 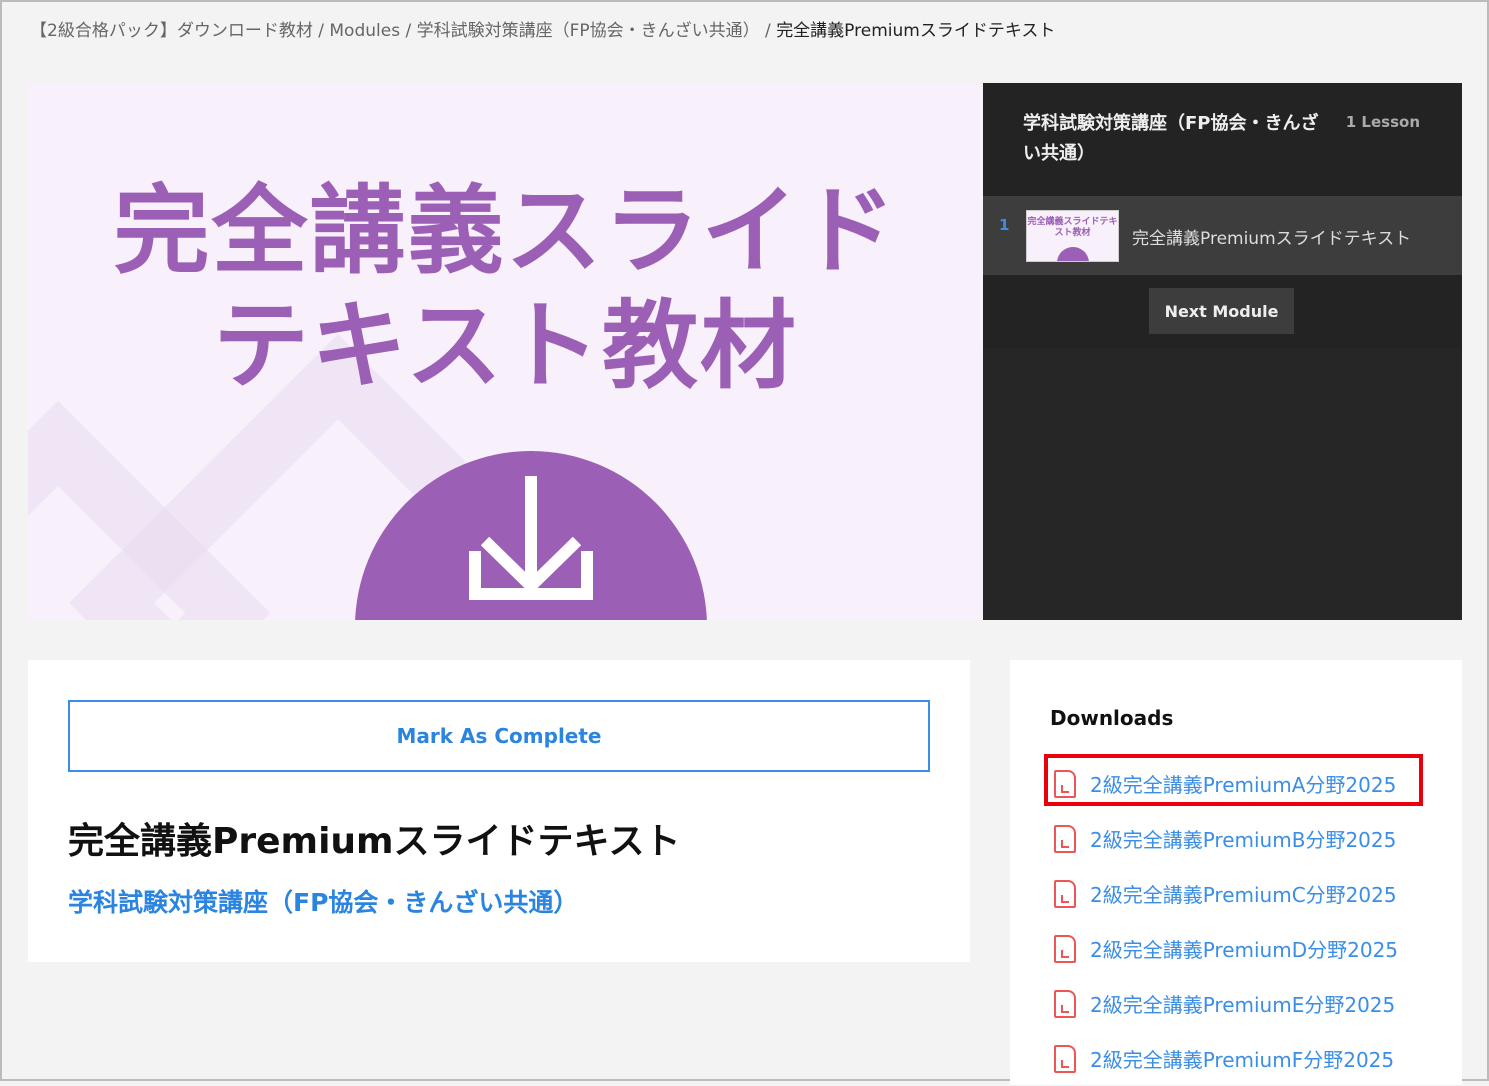 What do you see at coordinates (1243, 783) in the screenshot?
I see `download-label: 2級完全講義PremiumA分野2025` at bounding box center [1243, 783].